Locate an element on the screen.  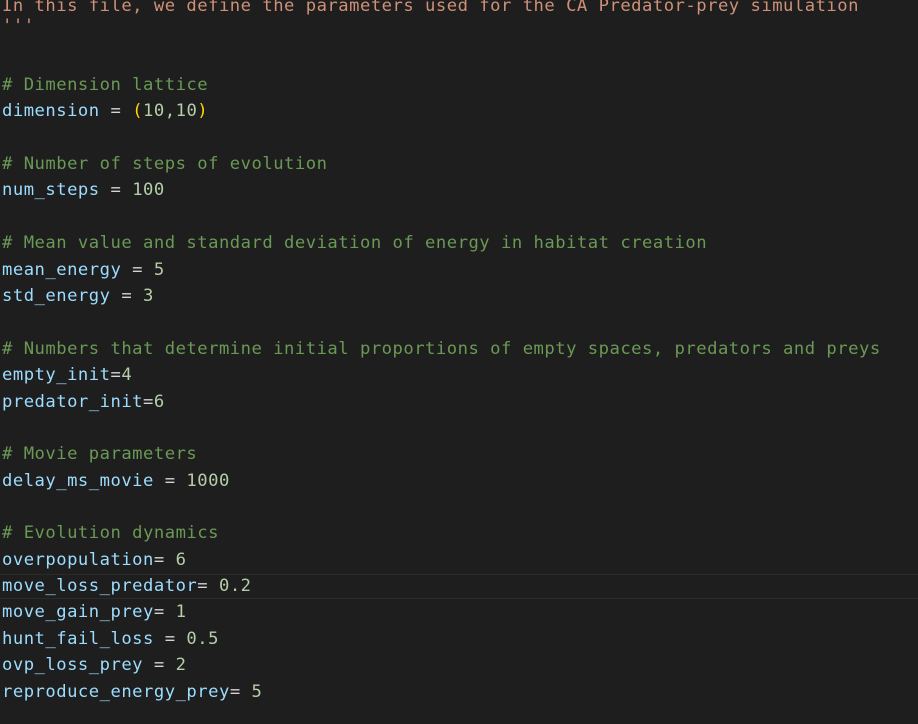
close-paren: ) is located at coordinates (203, 111).